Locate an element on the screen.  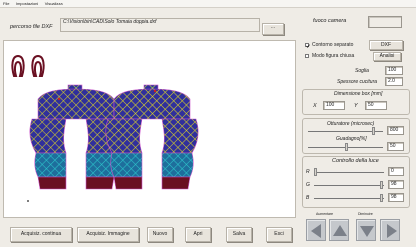
box-y-value: 50 is located at coordinates (371, 105).